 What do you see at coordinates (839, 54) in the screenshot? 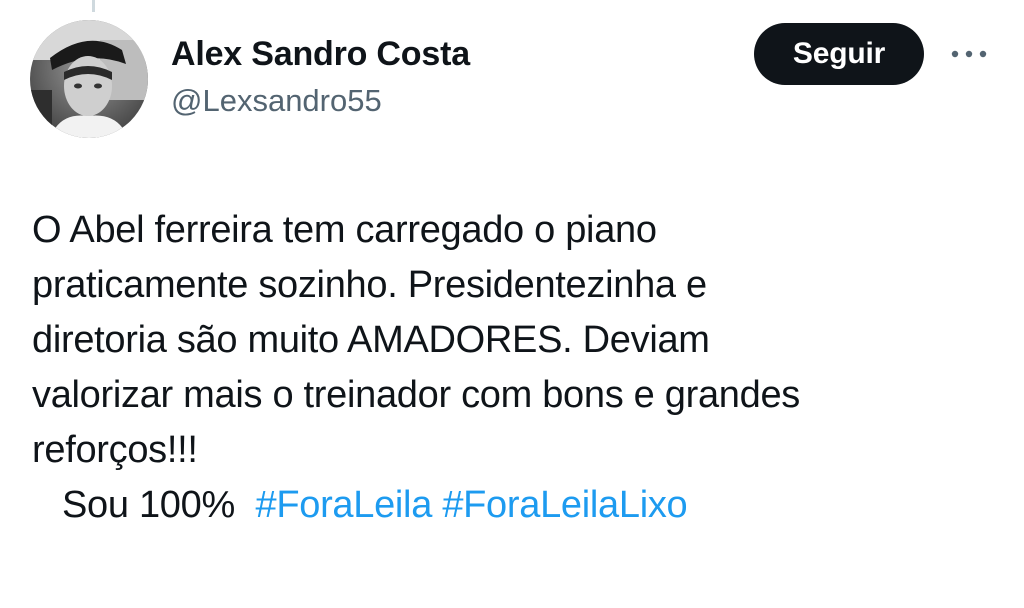
I see `follow-button: Seguir` at bounding box center [839, 54].